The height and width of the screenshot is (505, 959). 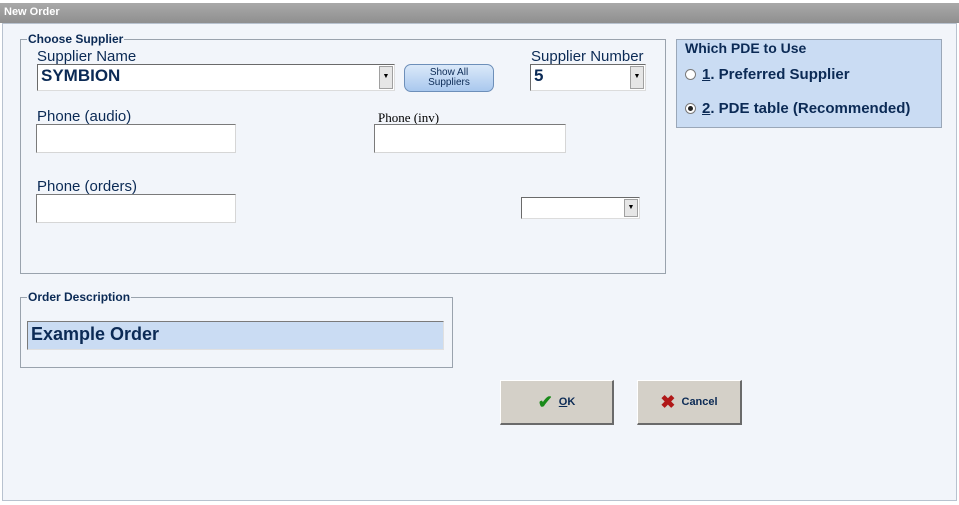 What do you see at coordinates (539, 75) in the screenshot?
I see `supplier-number-value: 5` at bounding box center [539, 75].